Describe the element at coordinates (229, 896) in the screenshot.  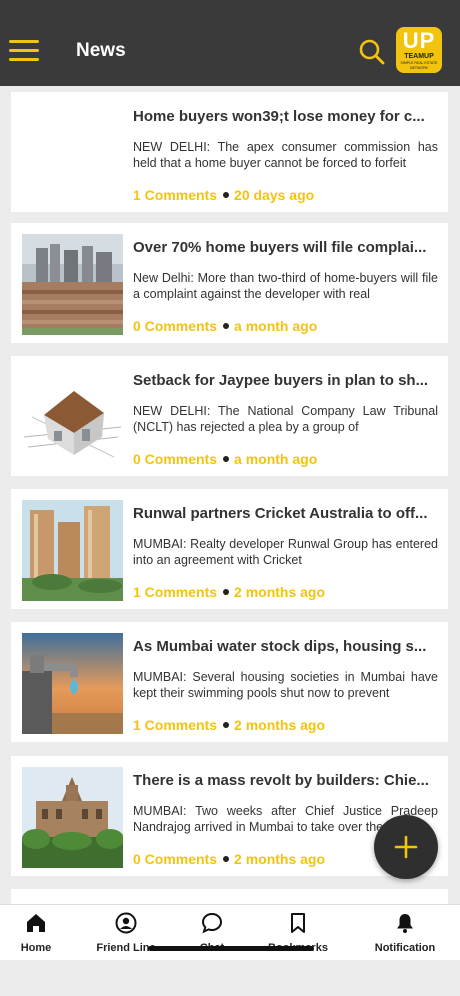
I see `news-card-partial` at that location.